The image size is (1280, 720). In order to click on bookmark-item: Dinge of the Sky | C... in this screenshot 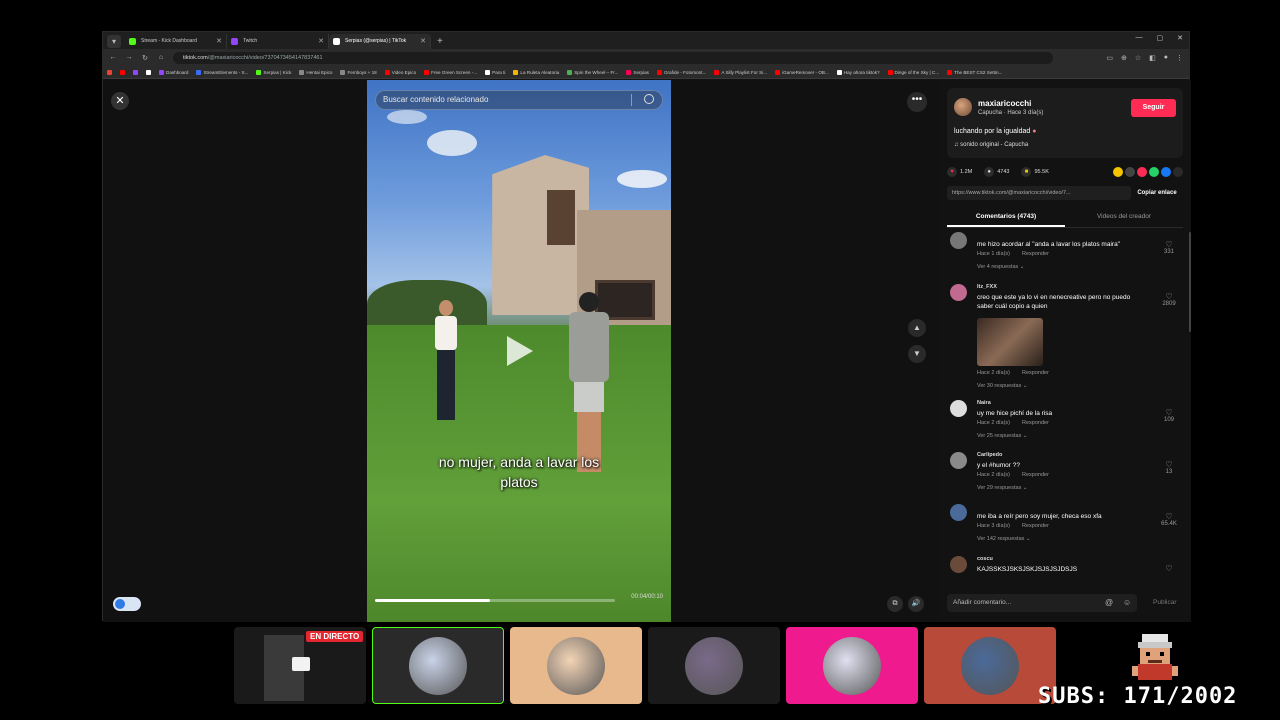, I will do `click(913, 72)`.